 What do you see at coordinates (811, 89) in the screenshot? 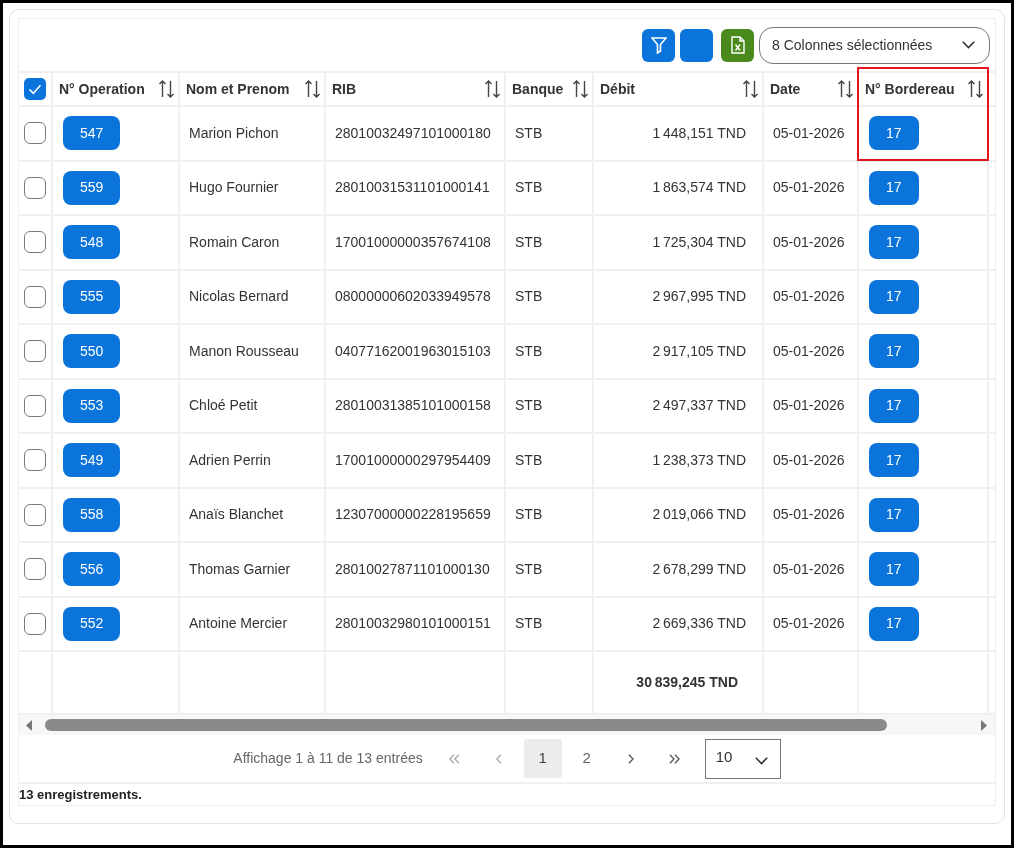
I see `column-header: Date` at bounding box center [811, 89].